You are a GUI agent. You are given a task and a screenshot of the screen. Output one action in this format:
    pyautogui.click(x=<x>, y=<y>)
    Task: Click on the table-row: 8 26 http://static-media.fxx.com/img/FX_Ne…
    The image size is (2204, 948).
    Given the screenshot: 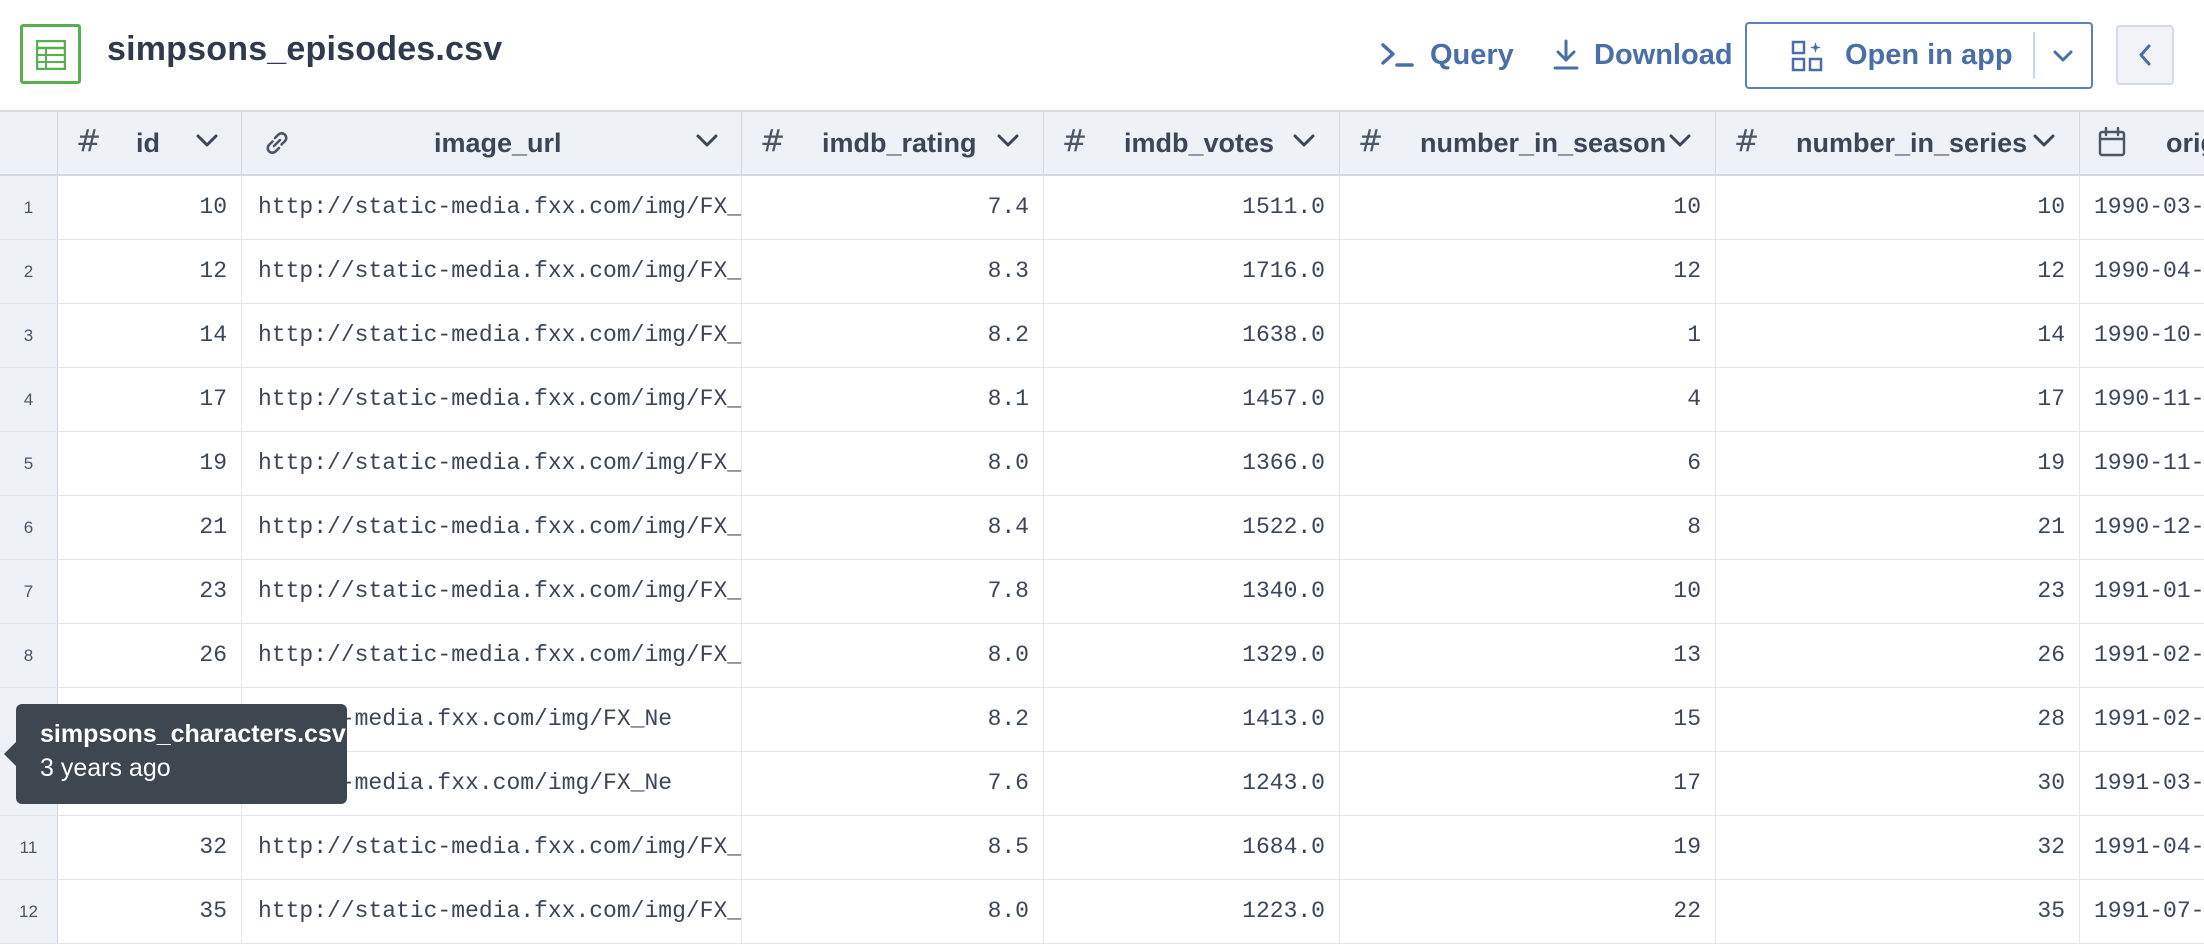 What is the action you would take?
    pyautogui.click(x=1102, y=656)
    